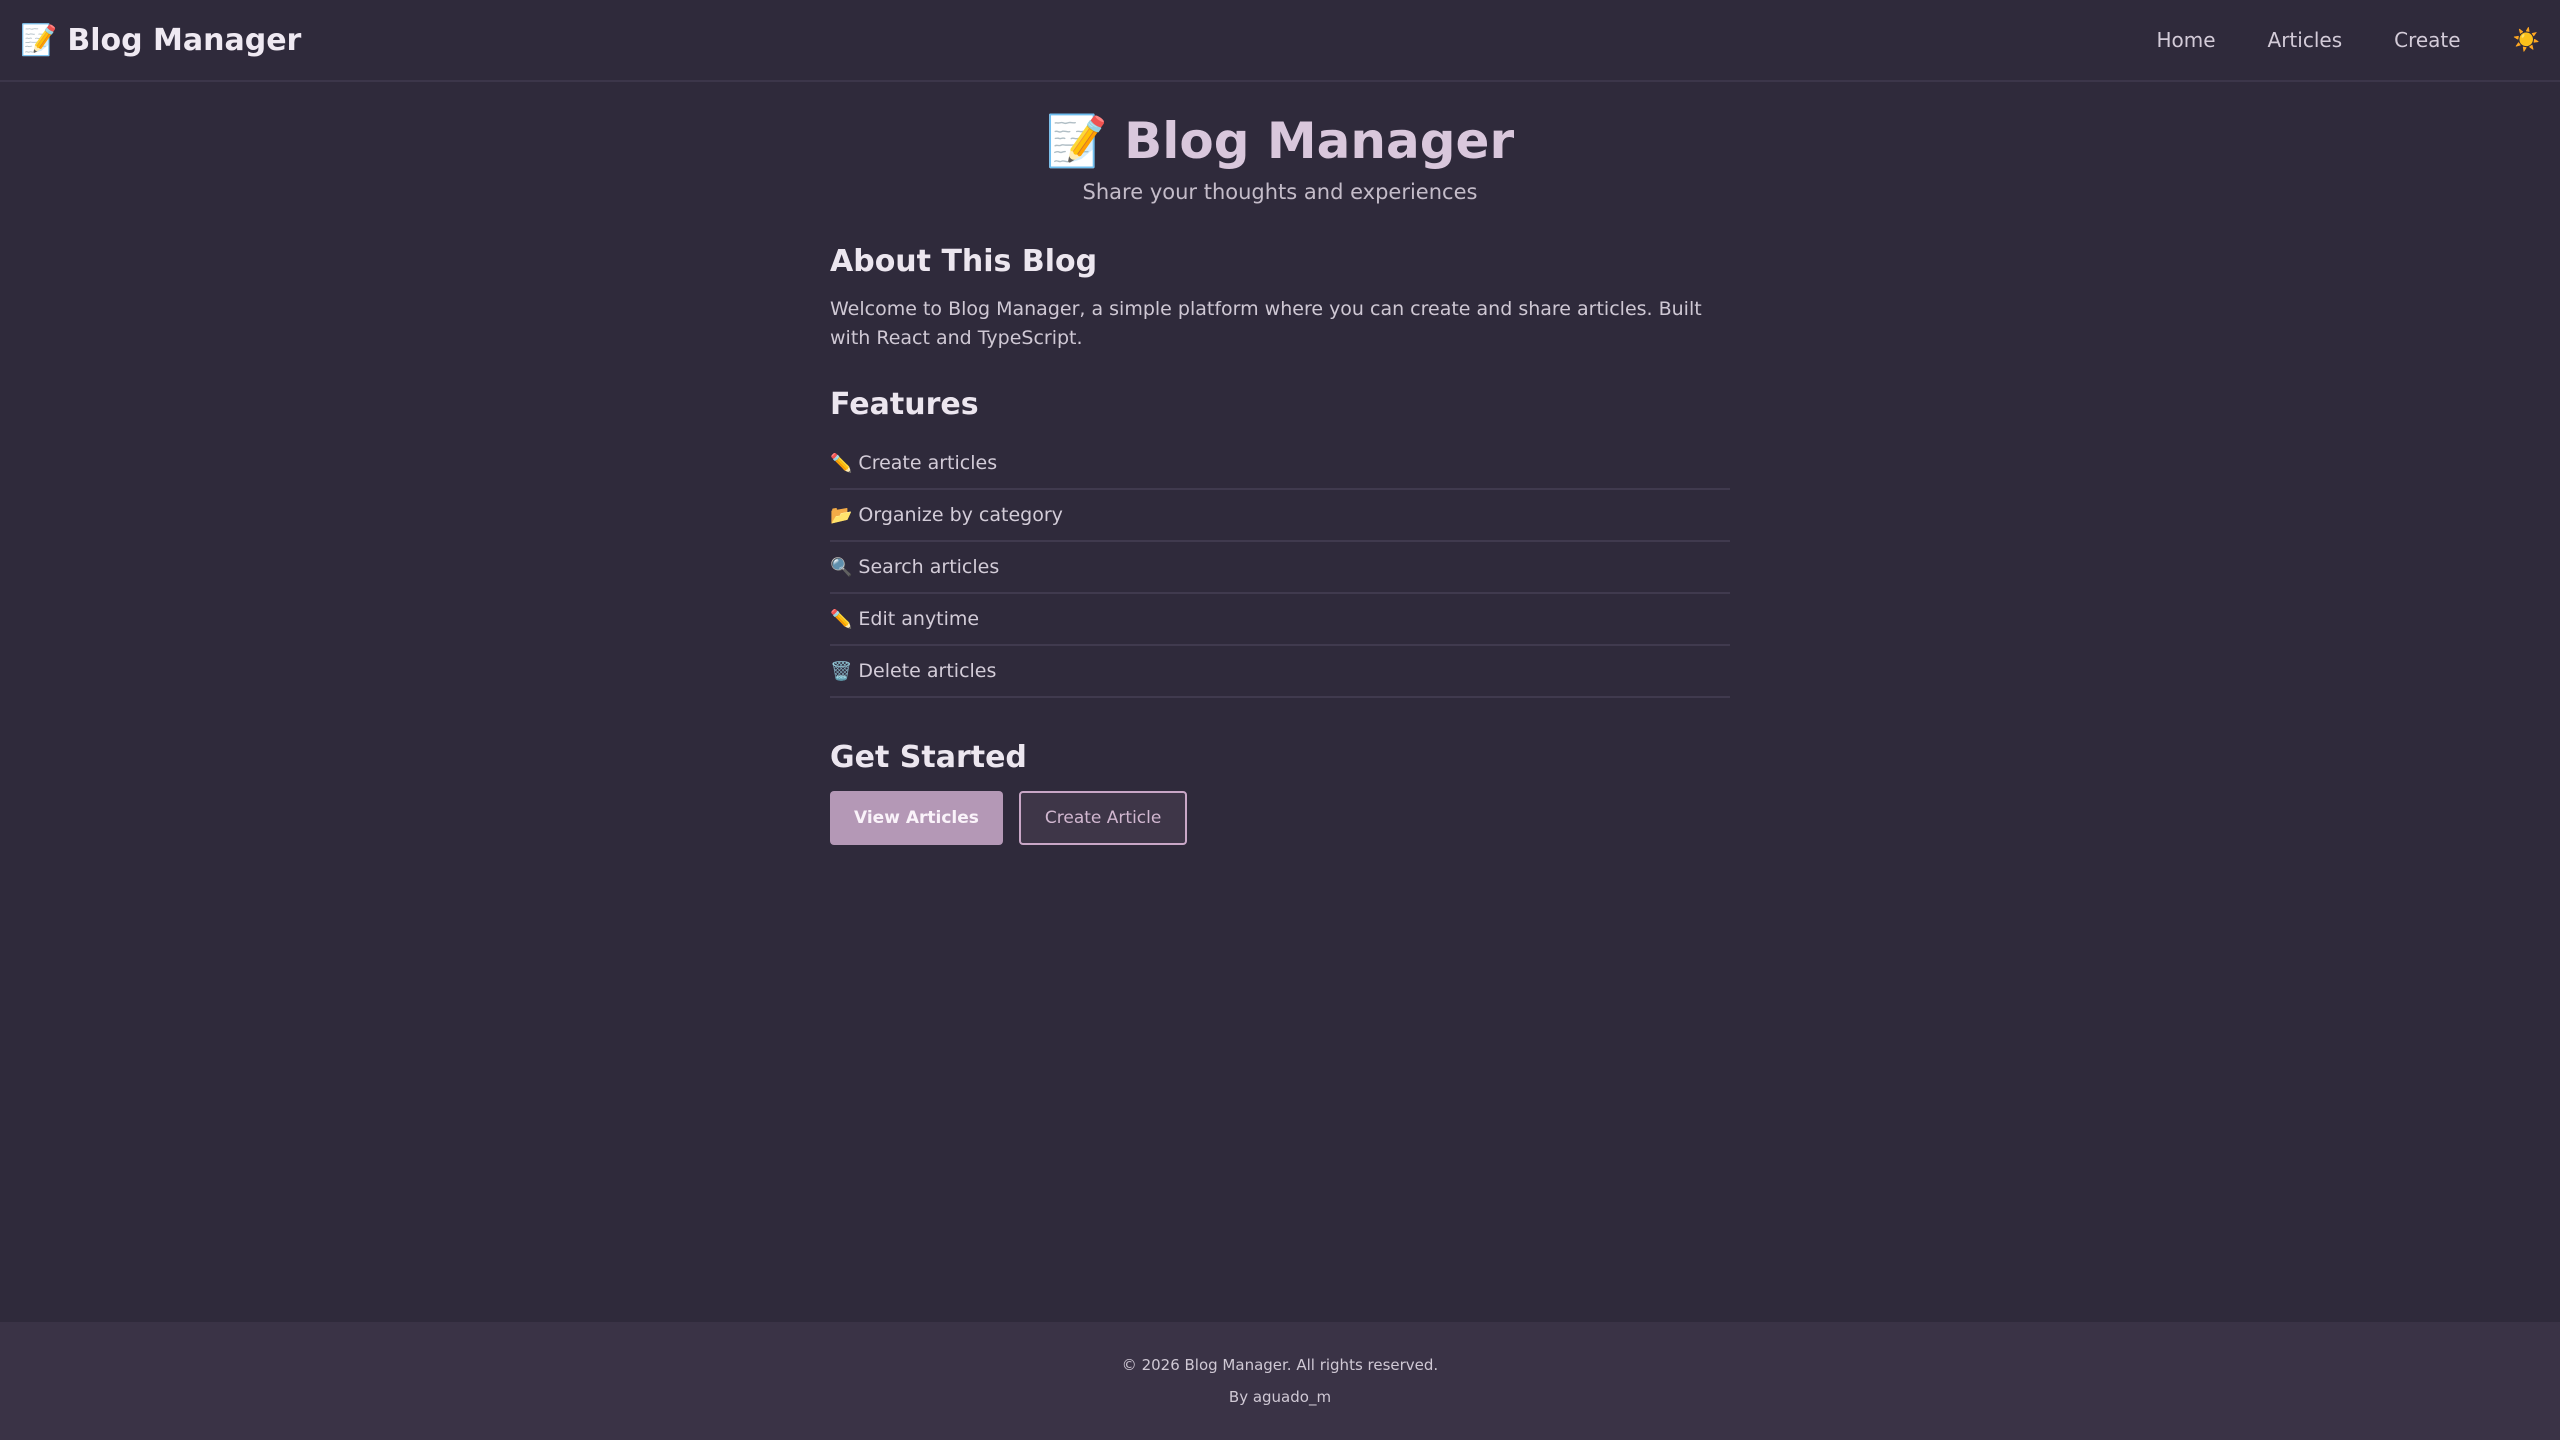 This screenshot has width=2560, height=1440. Describe the element at coordinates (916, 818) in the screenshot. I see `view-articles-button: View Articles` at that location.